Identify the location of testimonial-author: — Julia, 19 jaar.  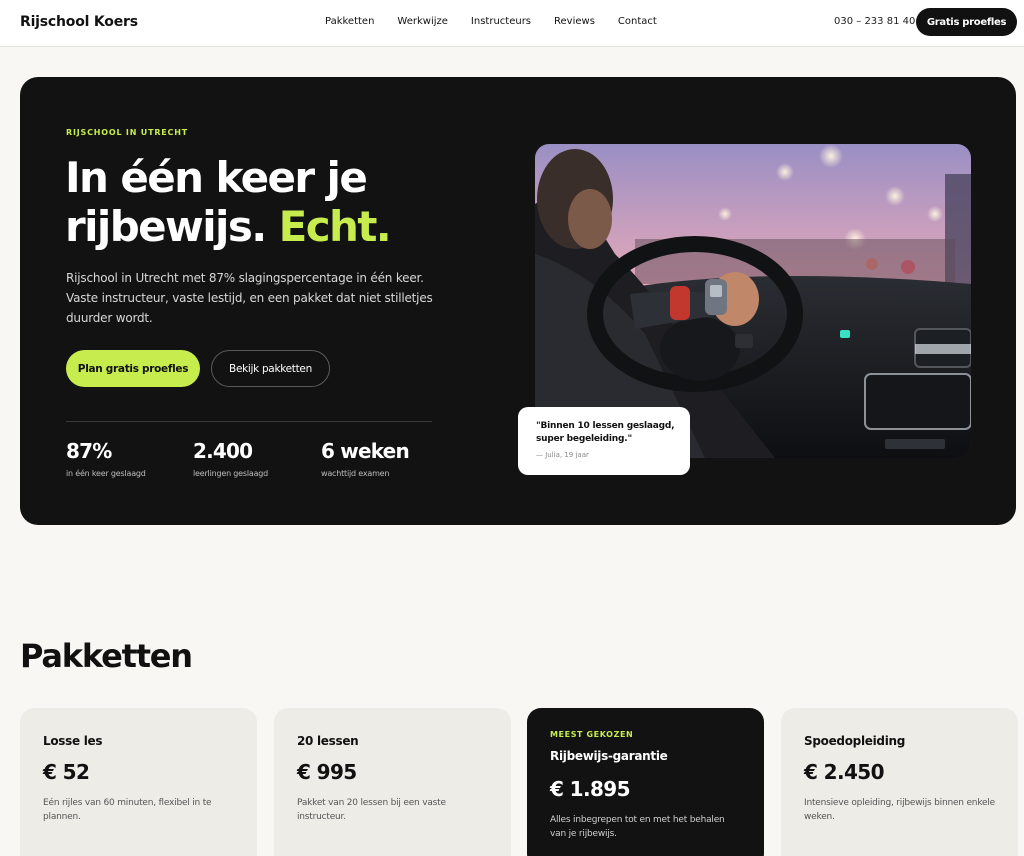
(562, 455).